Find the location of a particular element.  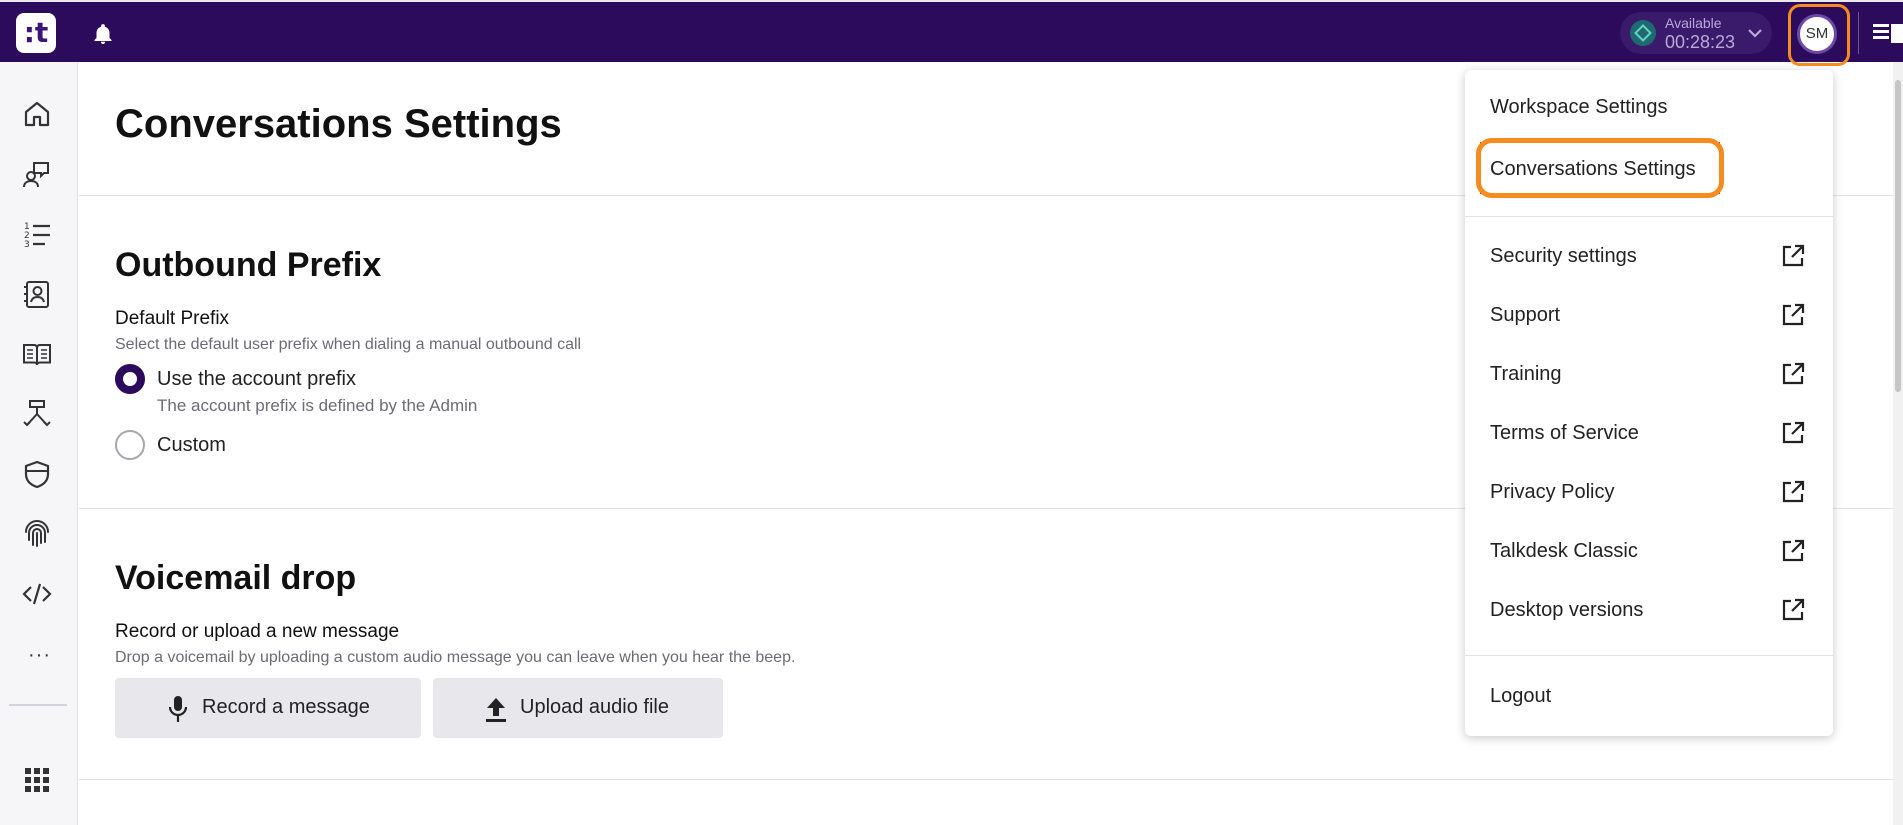

menu-item-workspace-settings: Workspace Settings is located at coordinates (1649, 107).